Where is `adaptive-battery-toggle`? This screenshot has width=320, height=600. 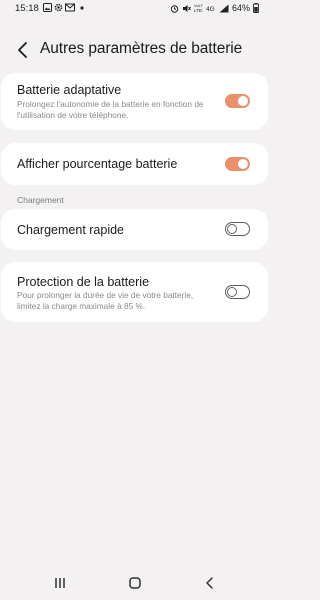
adaptive-battery-toggle is located at coordinates (237, 101).